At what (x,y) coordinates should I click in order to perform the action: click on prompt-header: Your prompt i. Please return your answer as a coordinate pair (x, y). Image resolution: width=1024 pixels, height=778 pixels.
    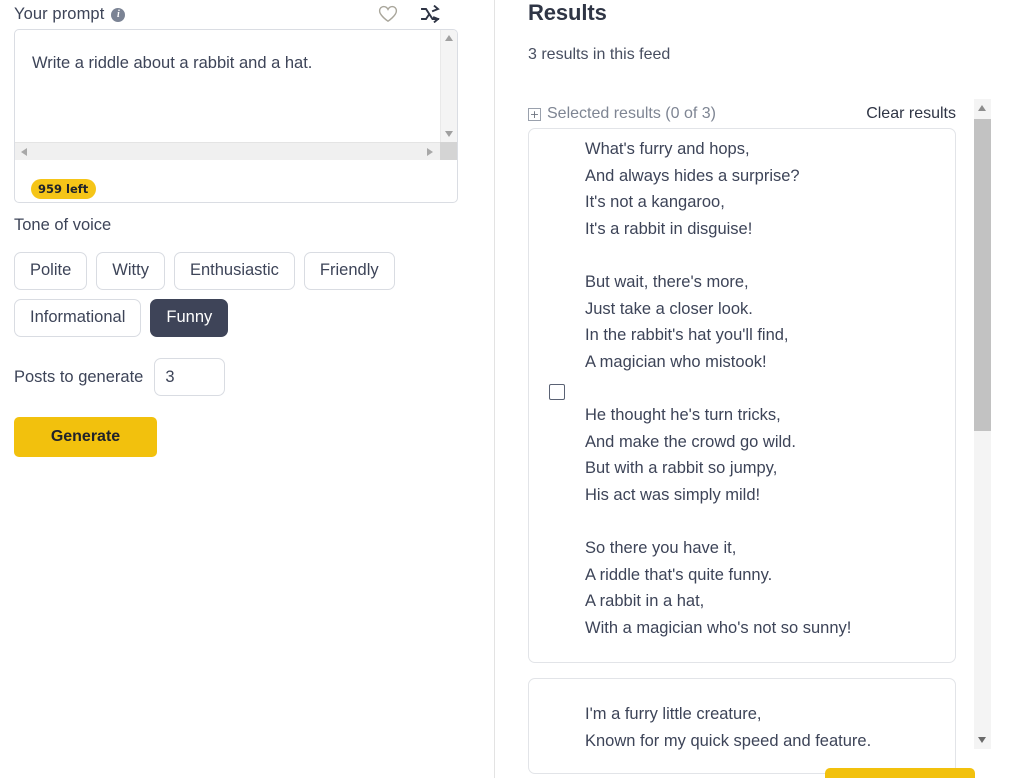
    Looking at the image, I should click on (236, 14).